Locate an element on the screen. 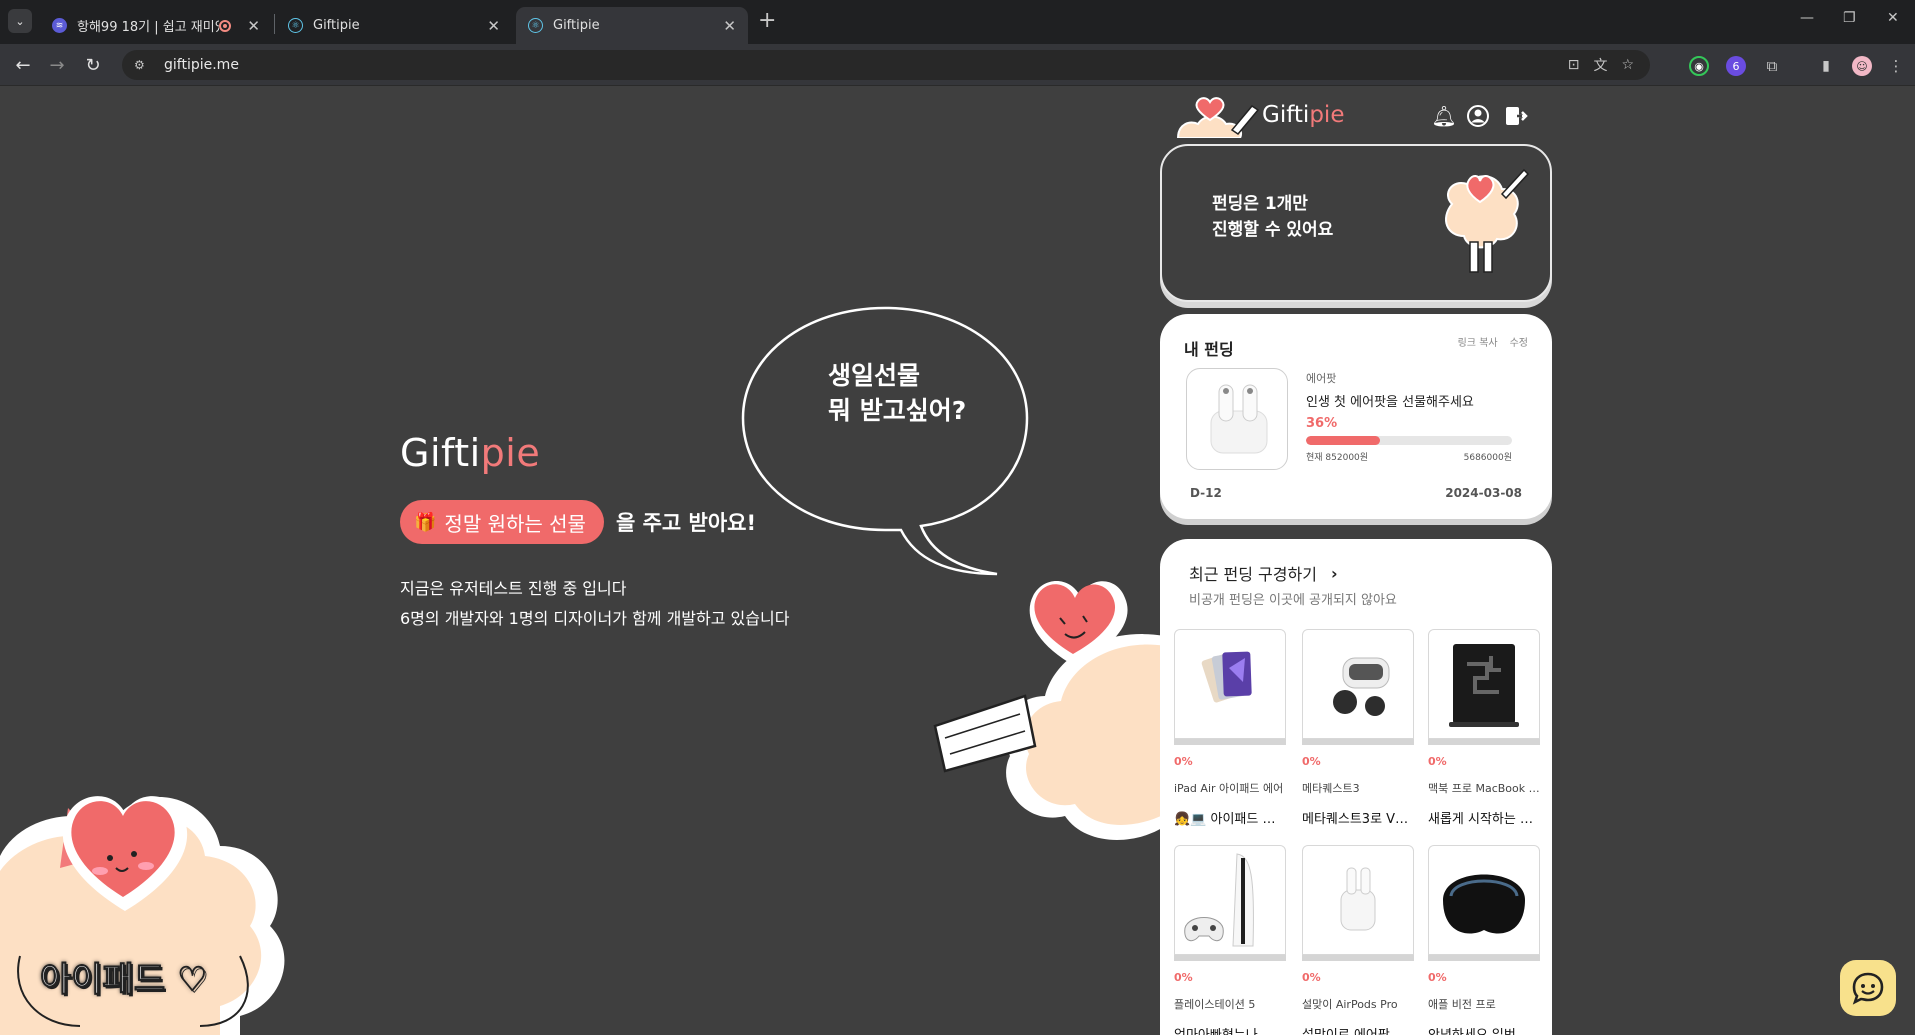 Image resolution: width=1915 pixels, height=1035 pixels. hanghae-favicon-icon: ≋ is located at coordinates (59, 25).